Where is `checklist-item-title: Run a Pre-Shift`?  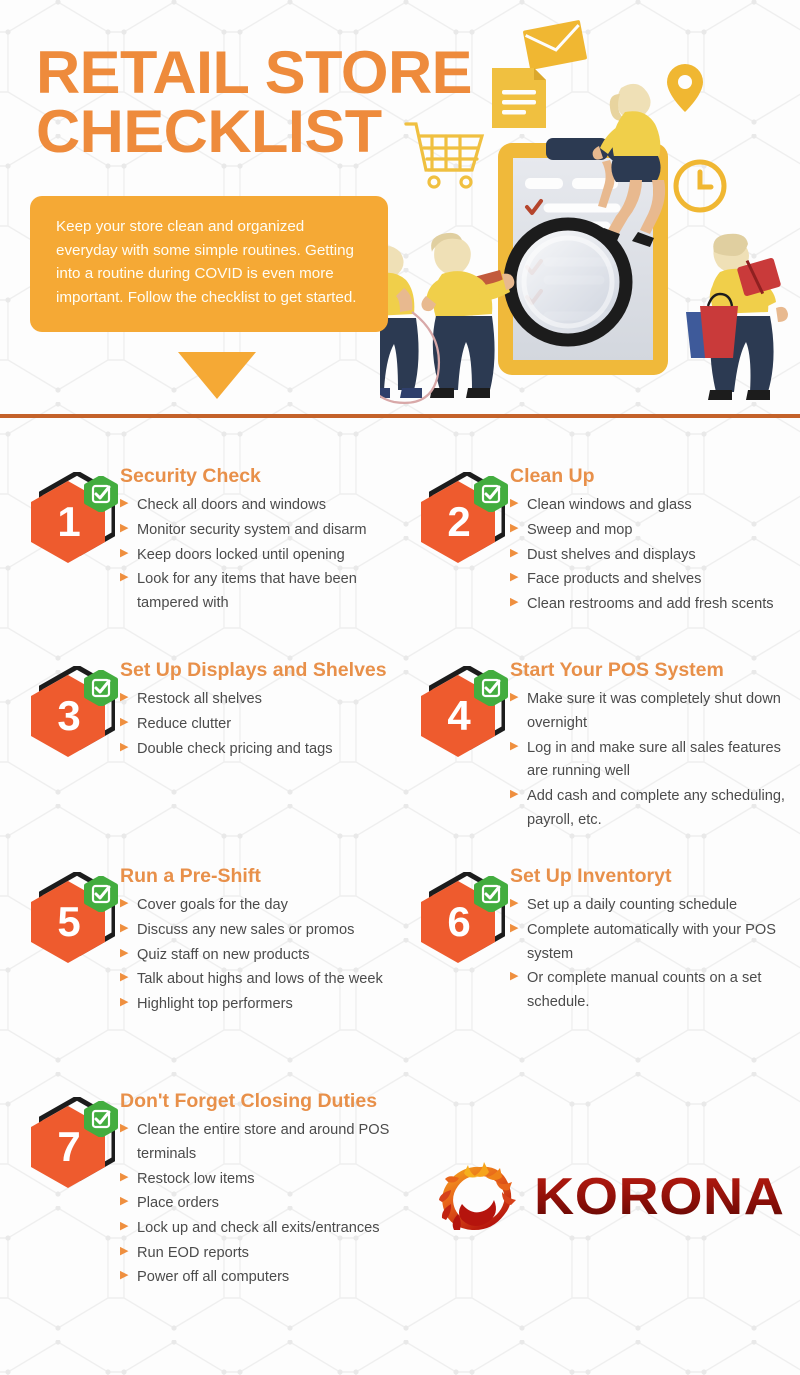
checklist-item-title: Run a Pre-Shift is located at coordinates (190, 876).